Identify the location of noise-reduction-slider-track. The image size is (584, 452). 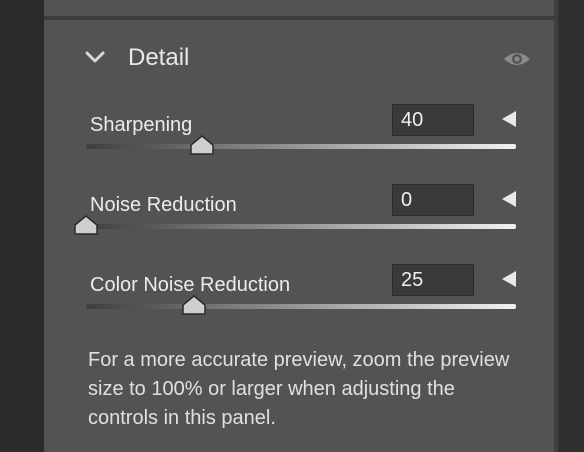
(301, 226).